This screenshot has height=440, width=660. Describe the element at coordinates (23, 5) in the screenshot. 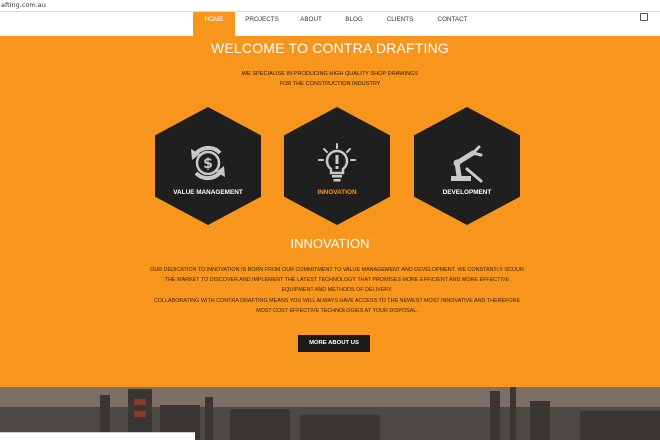

I see `url-text: afting.com.au` at that location.